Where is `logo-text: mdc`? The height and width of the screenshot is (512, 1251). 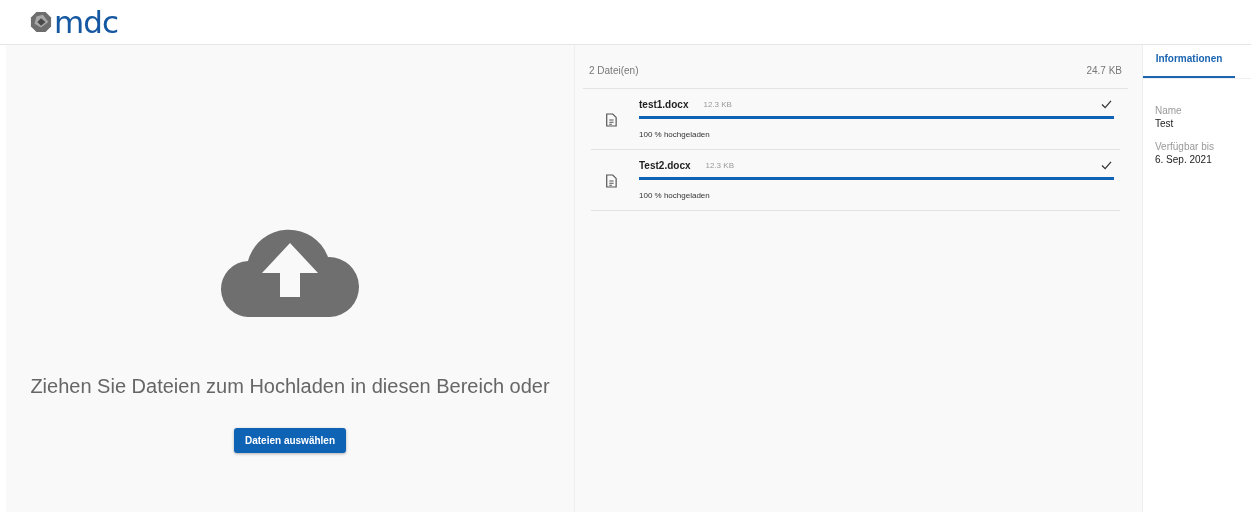 logo-text: mdc is located at coordinates (86, 22).